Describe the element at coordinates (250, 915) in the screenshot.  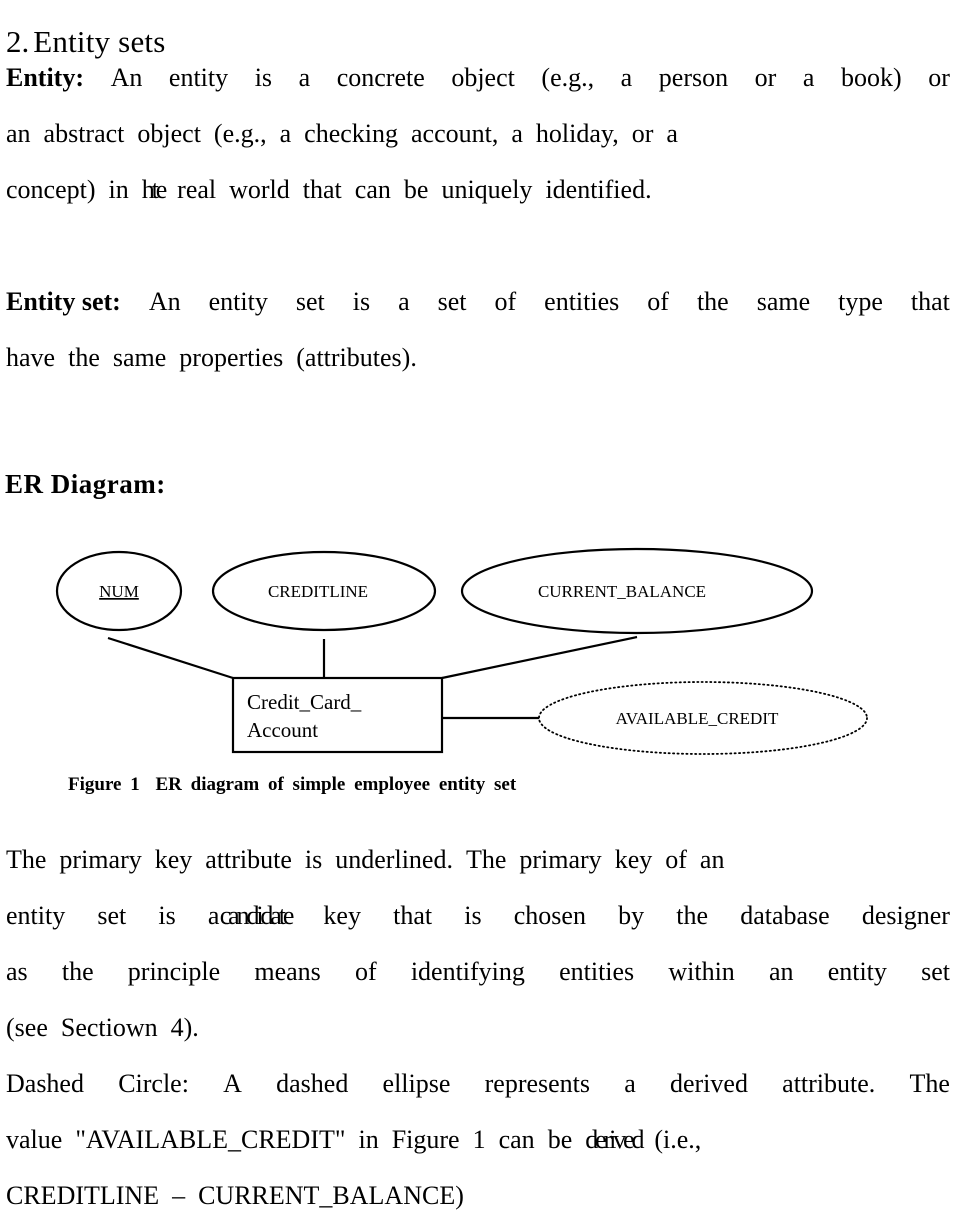
I see `ocr-artifact-a-candidate: a candidate` at that location.